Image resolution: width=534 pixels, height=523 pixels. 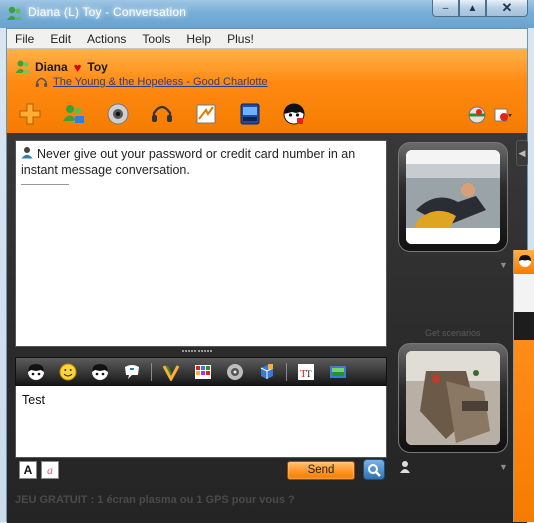 What do you see at coordinates (132, 372) in the screenshot?
I see `nudge-icon` at bounding box center [132, 372].